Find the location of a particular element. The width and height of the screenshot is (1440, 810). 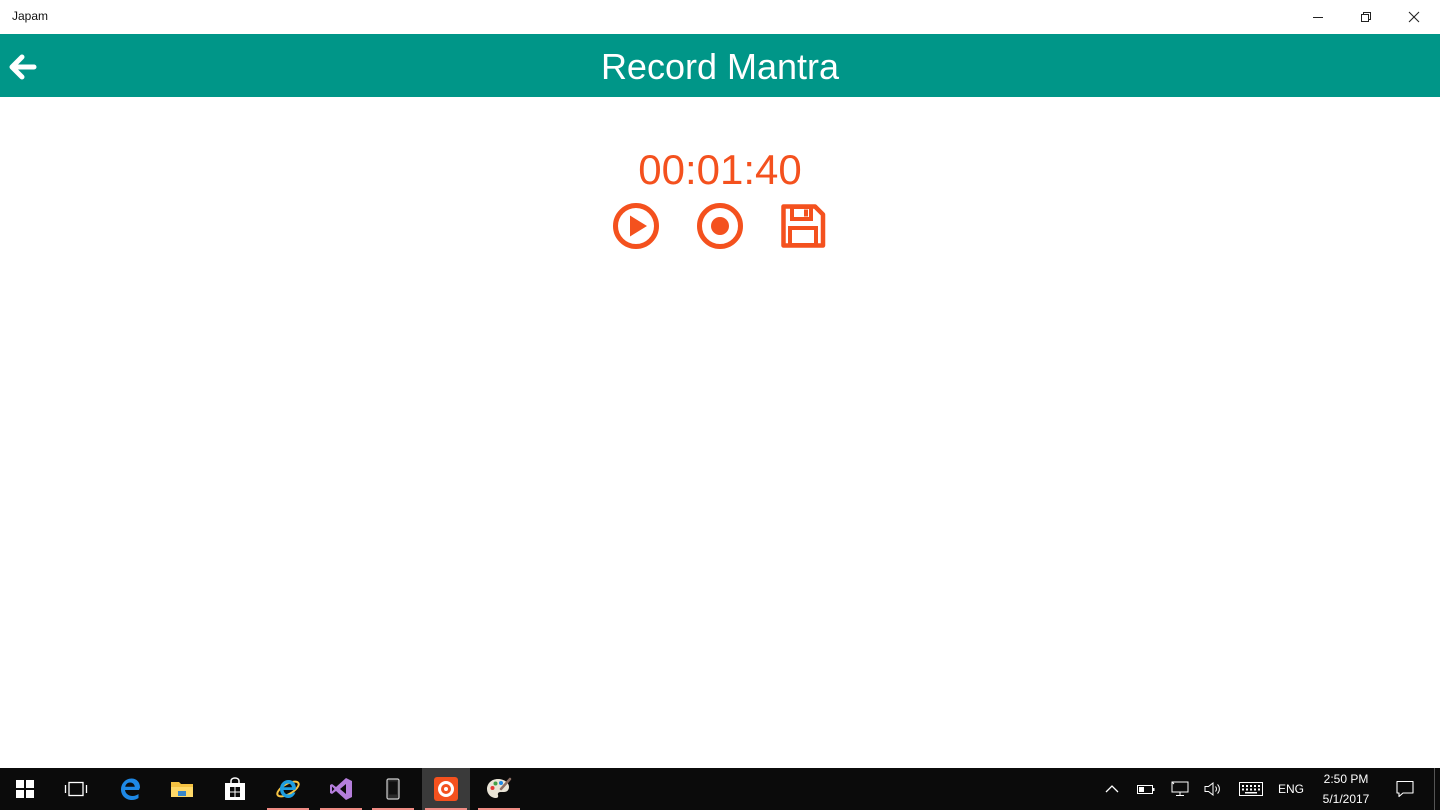

window-title-bar: Japam is located at coordinates (720, 17).